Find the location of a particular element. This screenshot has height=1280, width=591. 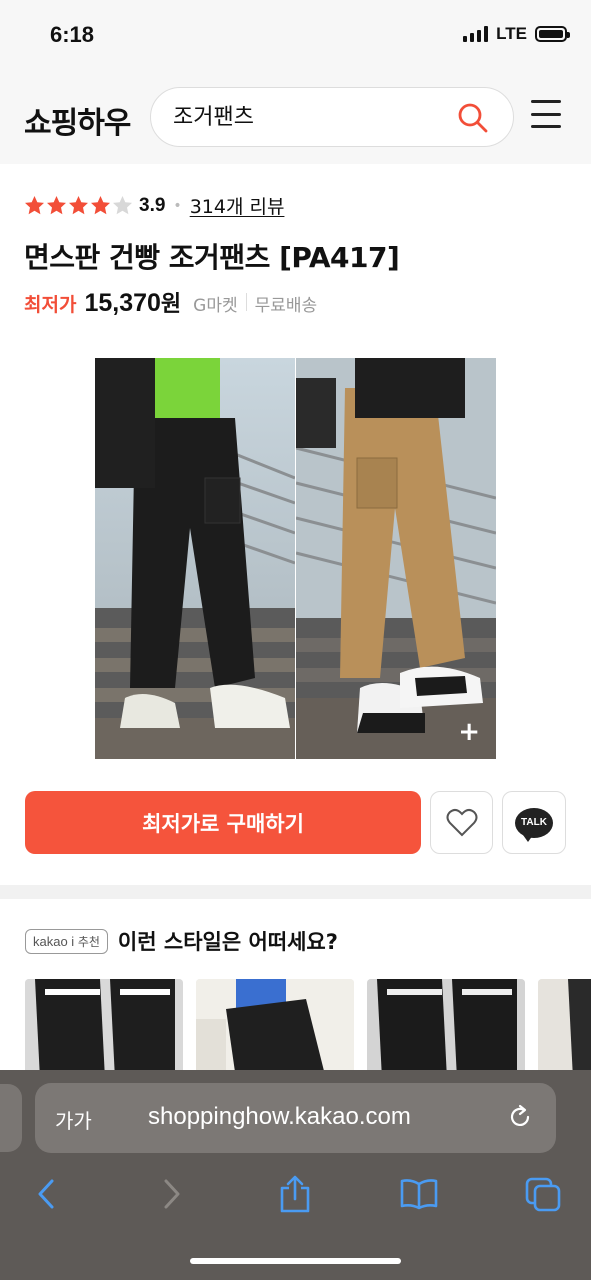

reader-options-button: 가가 is located at coordinates (73, 1119).